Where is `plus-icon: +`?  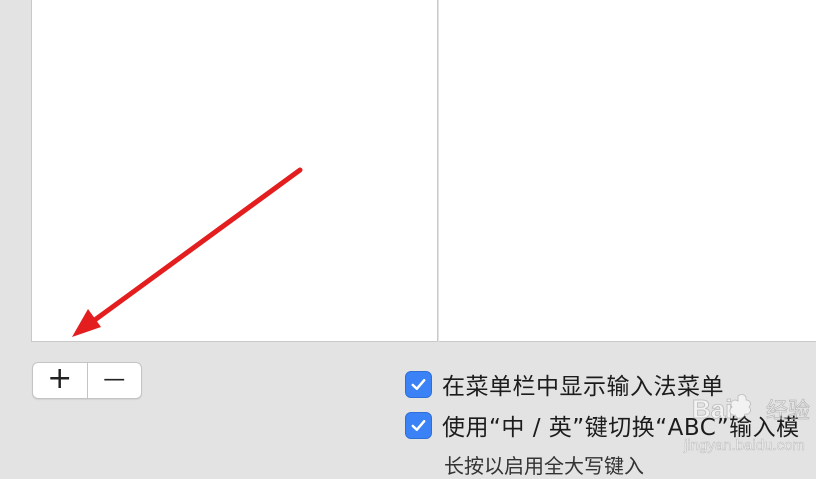
plus-icon: + is located at coordinates (60, 379).